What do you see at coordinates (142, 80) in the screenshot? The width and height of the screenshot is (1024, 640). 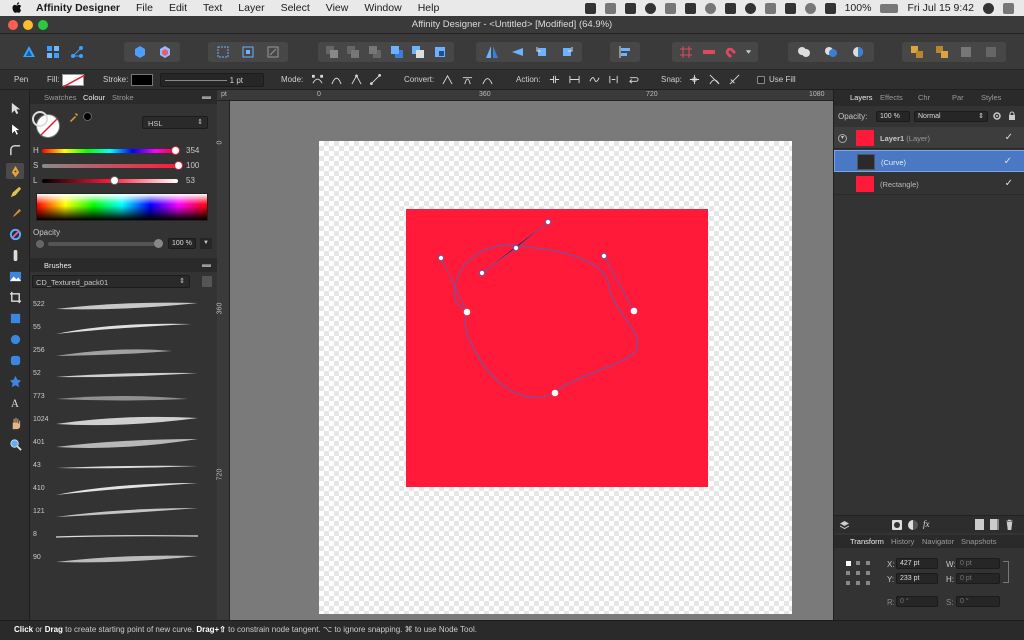 I see `stroke-swatch` at bounding box center [142, 80].